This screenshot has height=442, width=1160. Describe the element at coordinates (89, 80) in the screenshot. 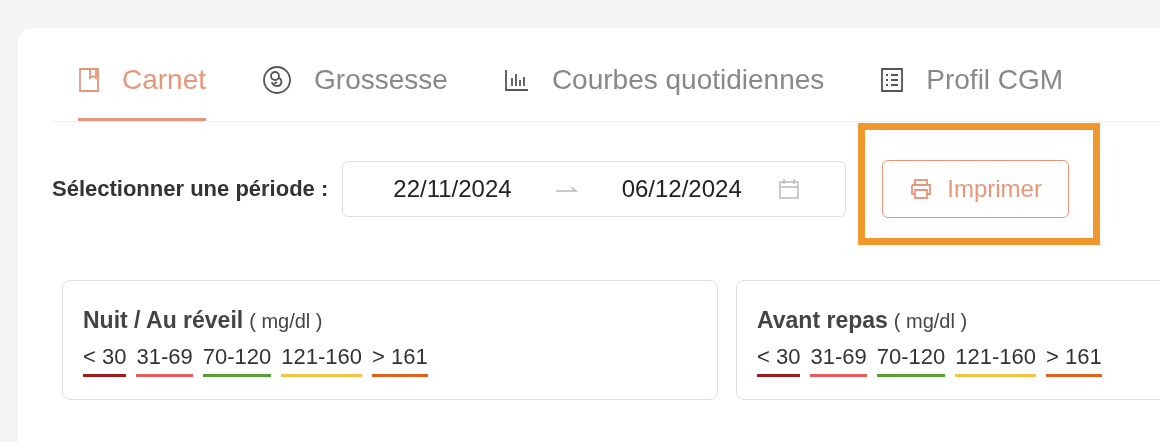

I see `book-icon` at that location.